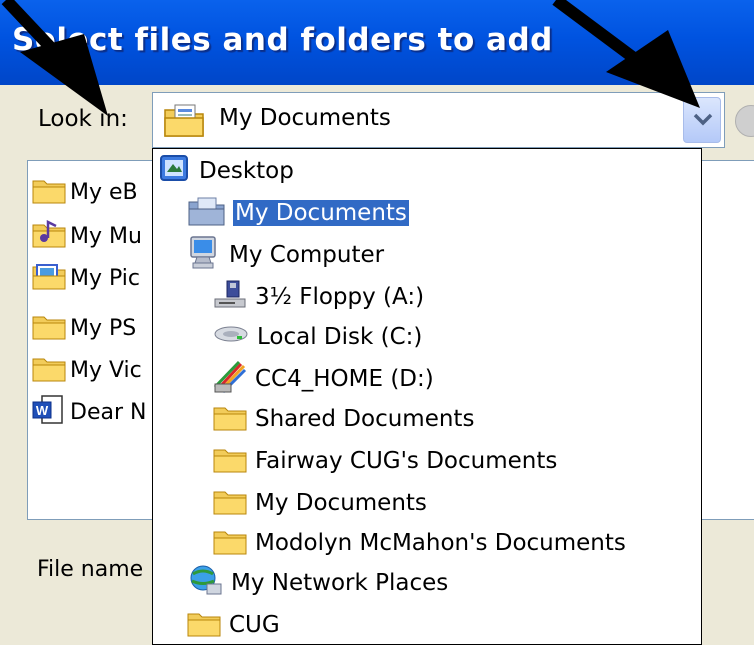  Describe the element at coordinates (626, 54) in the screenshot. I see `arrow-to-dropdown-button` at that location.